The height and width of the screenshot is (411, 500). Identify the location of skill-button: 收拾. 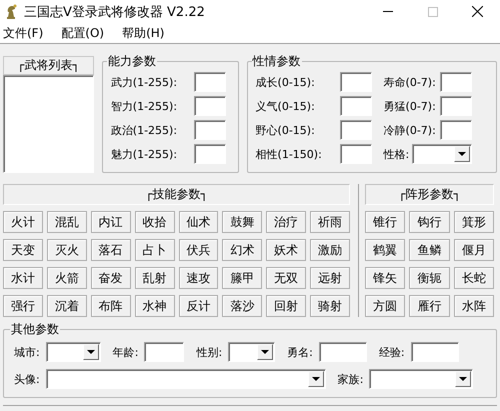
(154, 222).